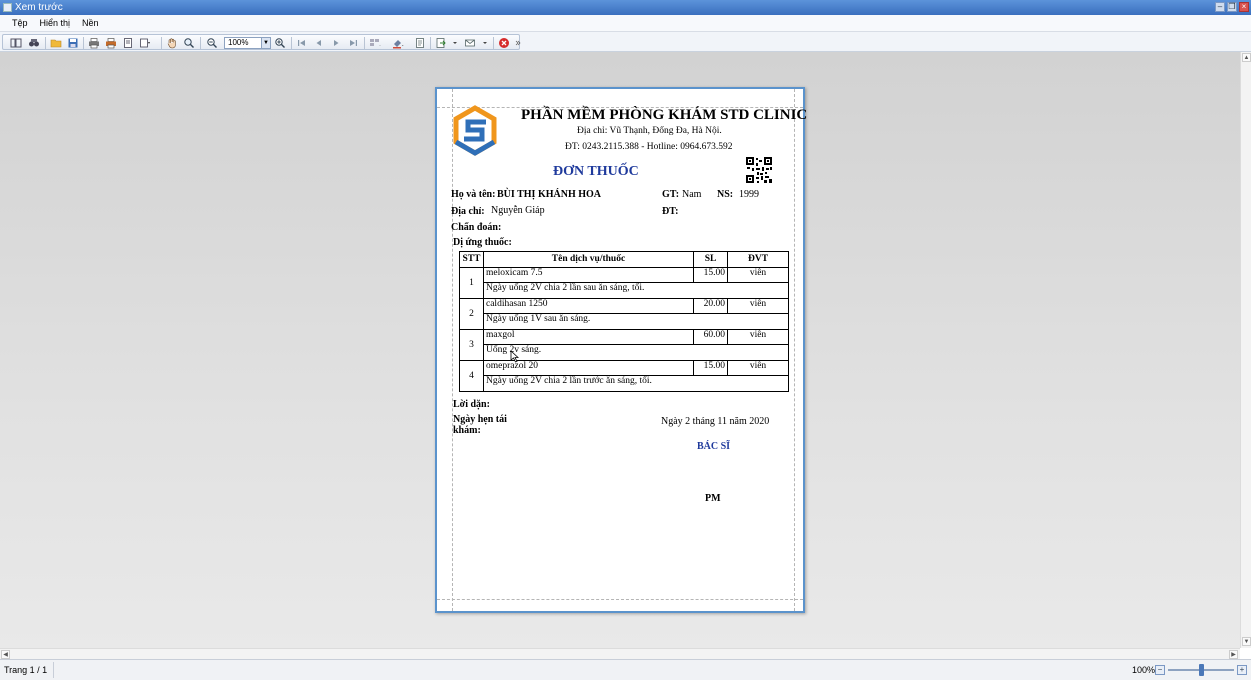 The width and height of the screenshot is (1251, 680). I want to click on qr-code-icon, so click(759, 170).